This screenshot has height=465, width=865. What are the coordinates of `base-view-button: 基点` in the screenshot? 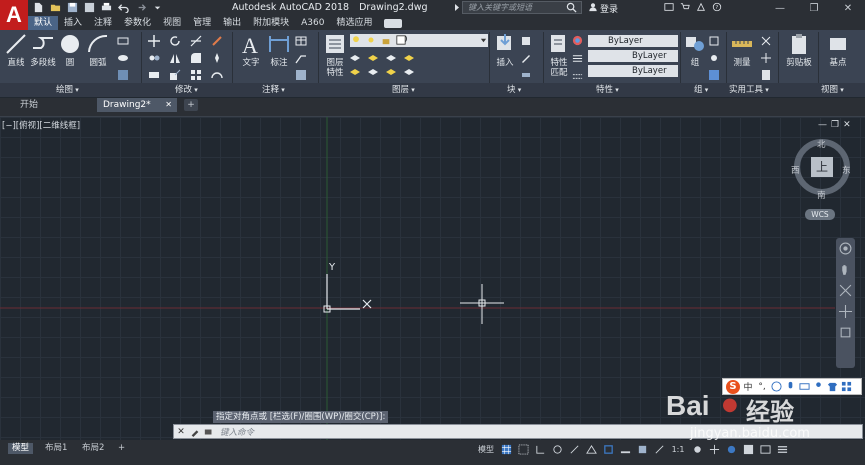 It's located at (838, 50).